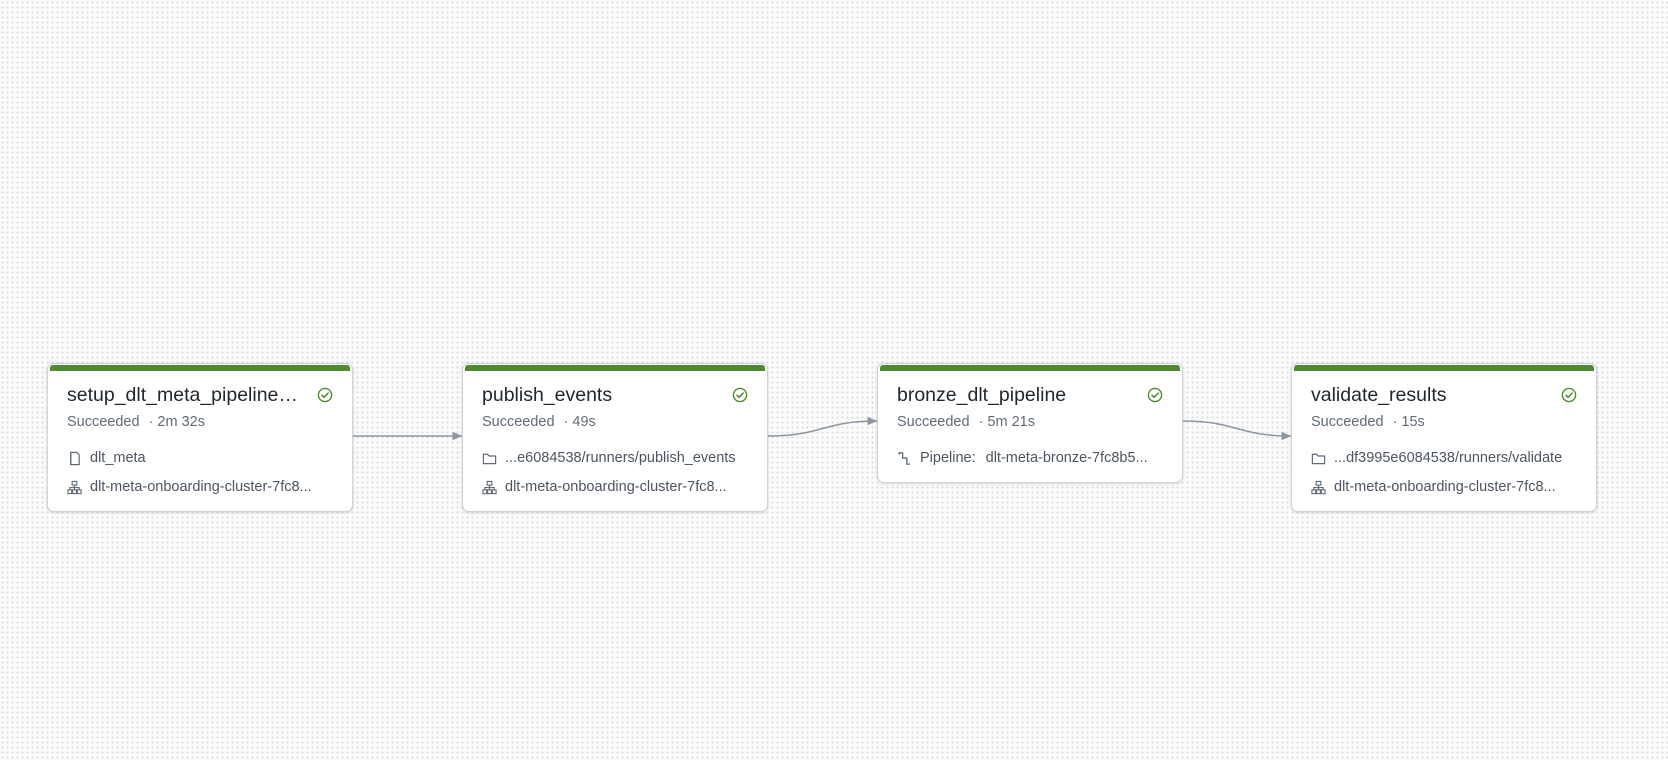 Image resolution: width=1668 pixels, height=760 pixels. I want to click on row-value: ...df3995e6084538/runners/validate, so click(1448, 458).